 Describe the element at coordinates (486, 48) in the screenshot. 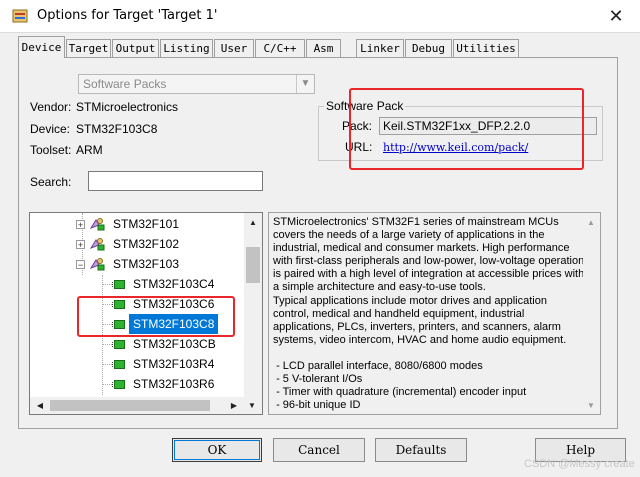

I see `tab-utilities: Utilities` at that location.